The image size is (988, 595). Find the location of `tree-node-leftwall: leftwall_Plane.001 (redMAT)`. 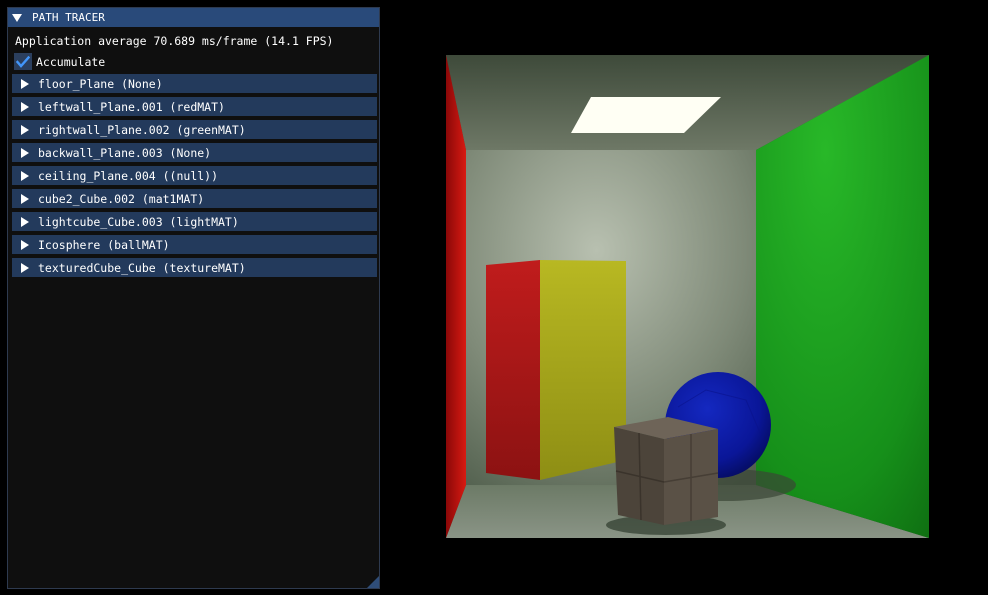

tree-node-leftwall: leftwall_Plane.001 (redMAT) is located at coordinates (194, 106).